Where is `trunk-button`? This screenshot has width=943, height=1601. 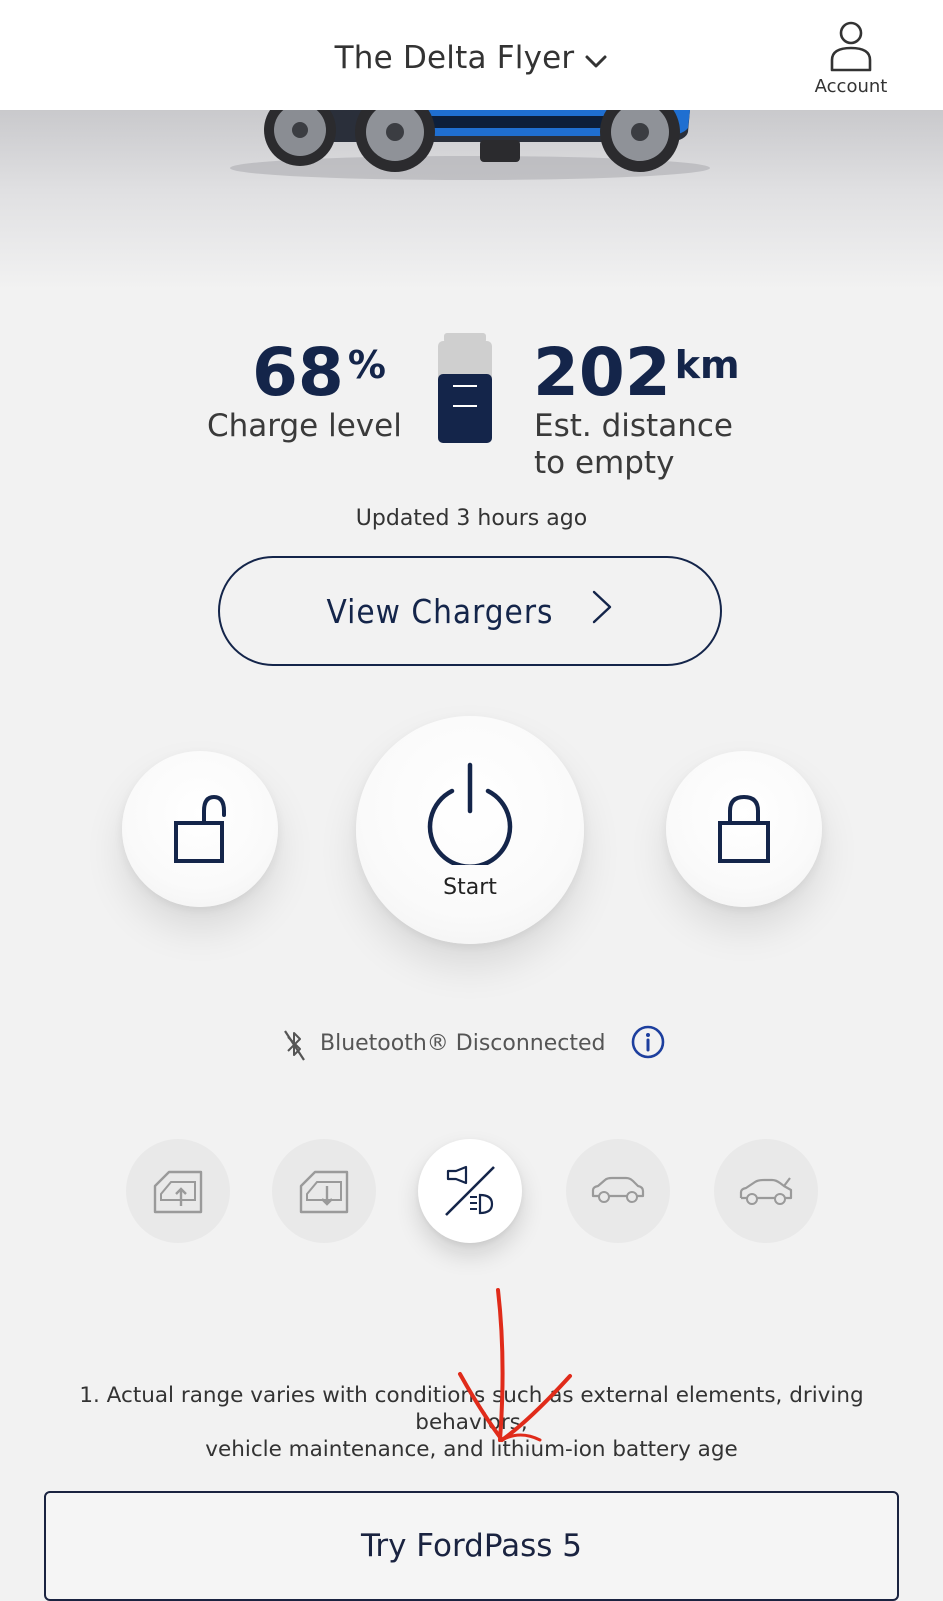
trunk-button is located at coordinates (766, 1191).